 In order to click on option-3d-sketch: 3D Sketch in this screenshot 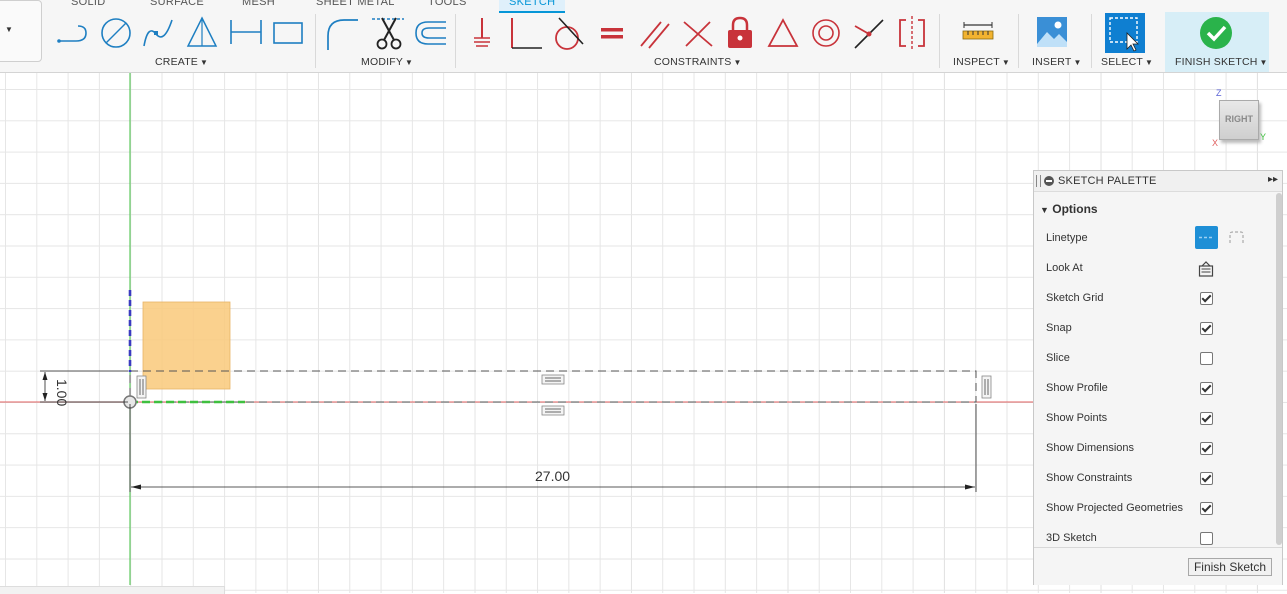, I will do `click(1071, 538)`.